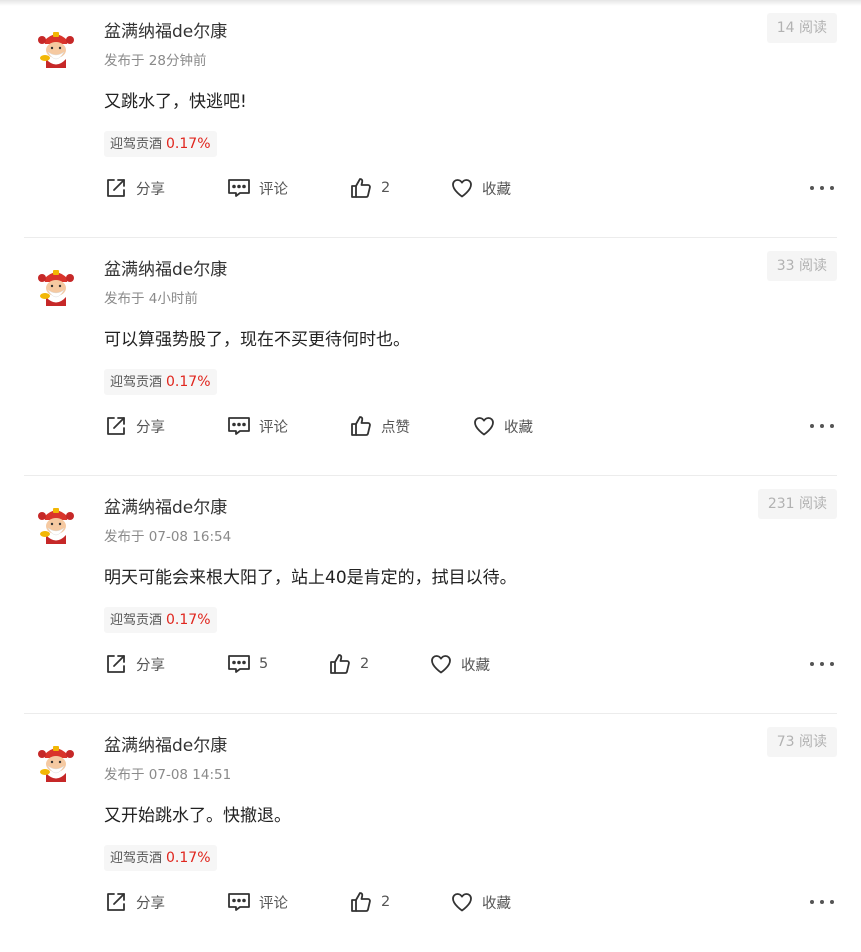 This screenshot has height=952, width=861. Describe the element at coordinates (310, 578) in the screenshot. I see `post-content: 明天可能会来根大阳了，站上40是肯定的，拭目以待。` at that location.